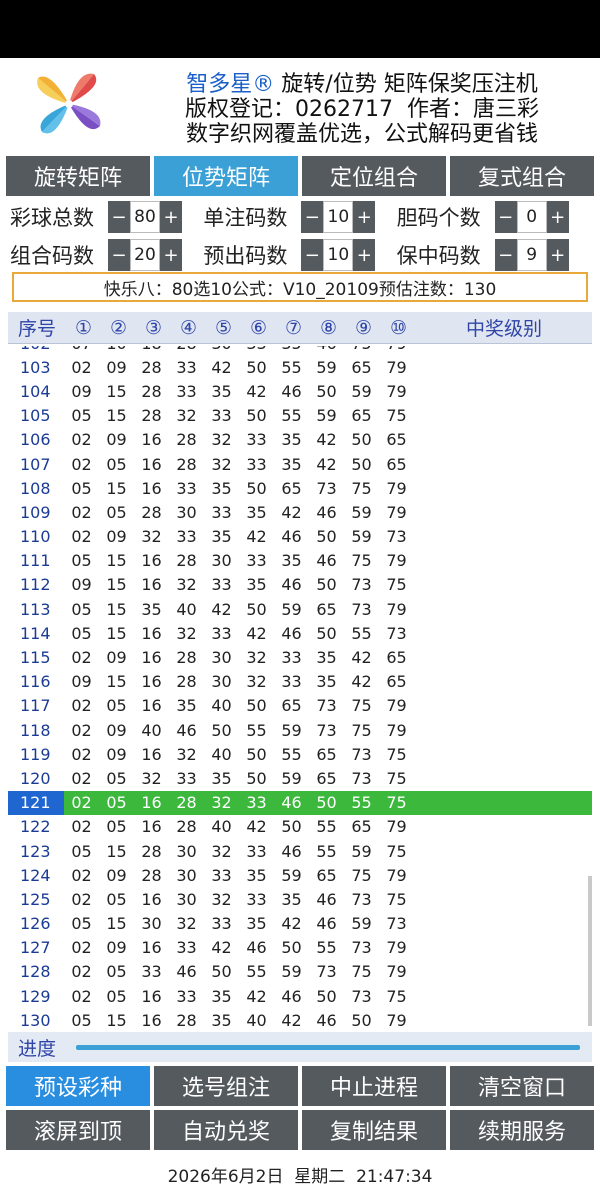 The width and height of the screenshot is (600, 1200). Describe the element at coordinates (300, 657) in the screenshot. I see `table-row: 115 02 09 16 28 30 32 33 35 42 65` at that location.